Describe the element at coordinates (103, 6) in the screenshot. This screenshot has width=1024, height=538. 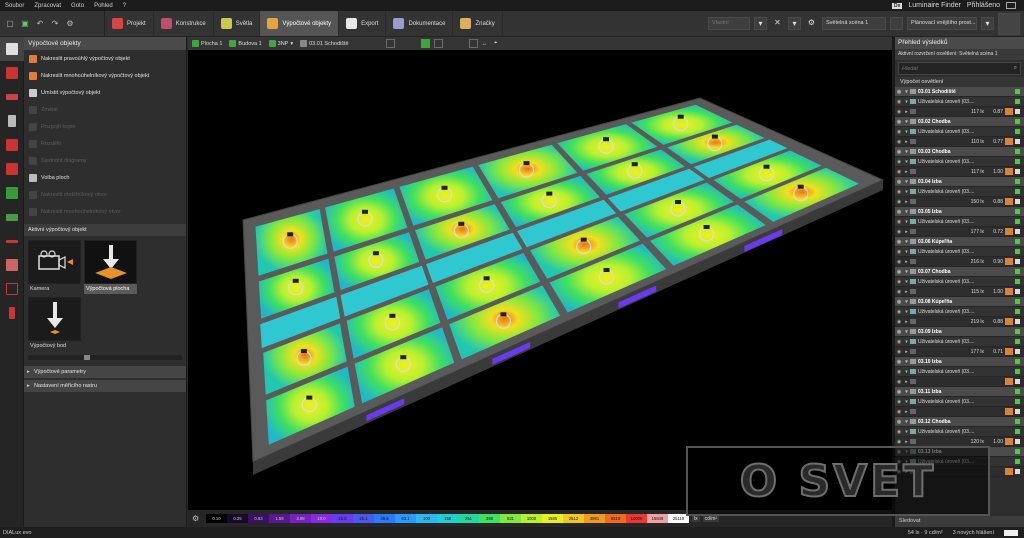
I see `menu-item-view: Pohled` at that location.